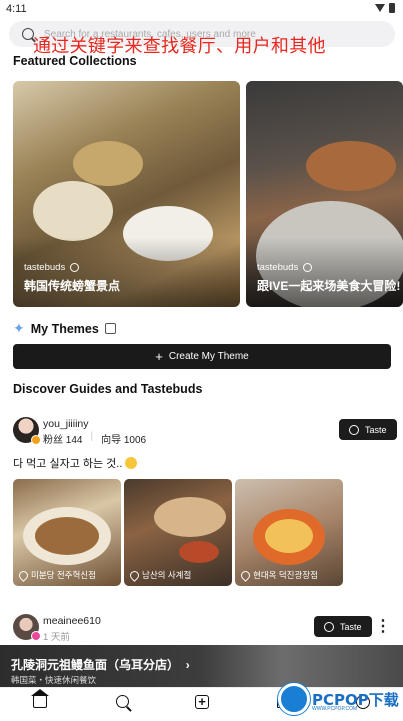  Describe the element at coordinates (178, 532) in the screenshot. I see `guide-photo: 남산의 사계절` at that location.